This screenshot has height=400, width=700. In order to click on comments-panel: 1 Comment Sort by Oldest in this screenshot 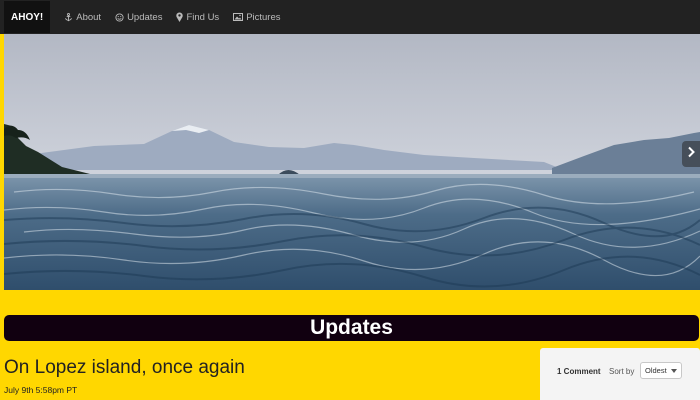, I will do `click(620, 374)`.